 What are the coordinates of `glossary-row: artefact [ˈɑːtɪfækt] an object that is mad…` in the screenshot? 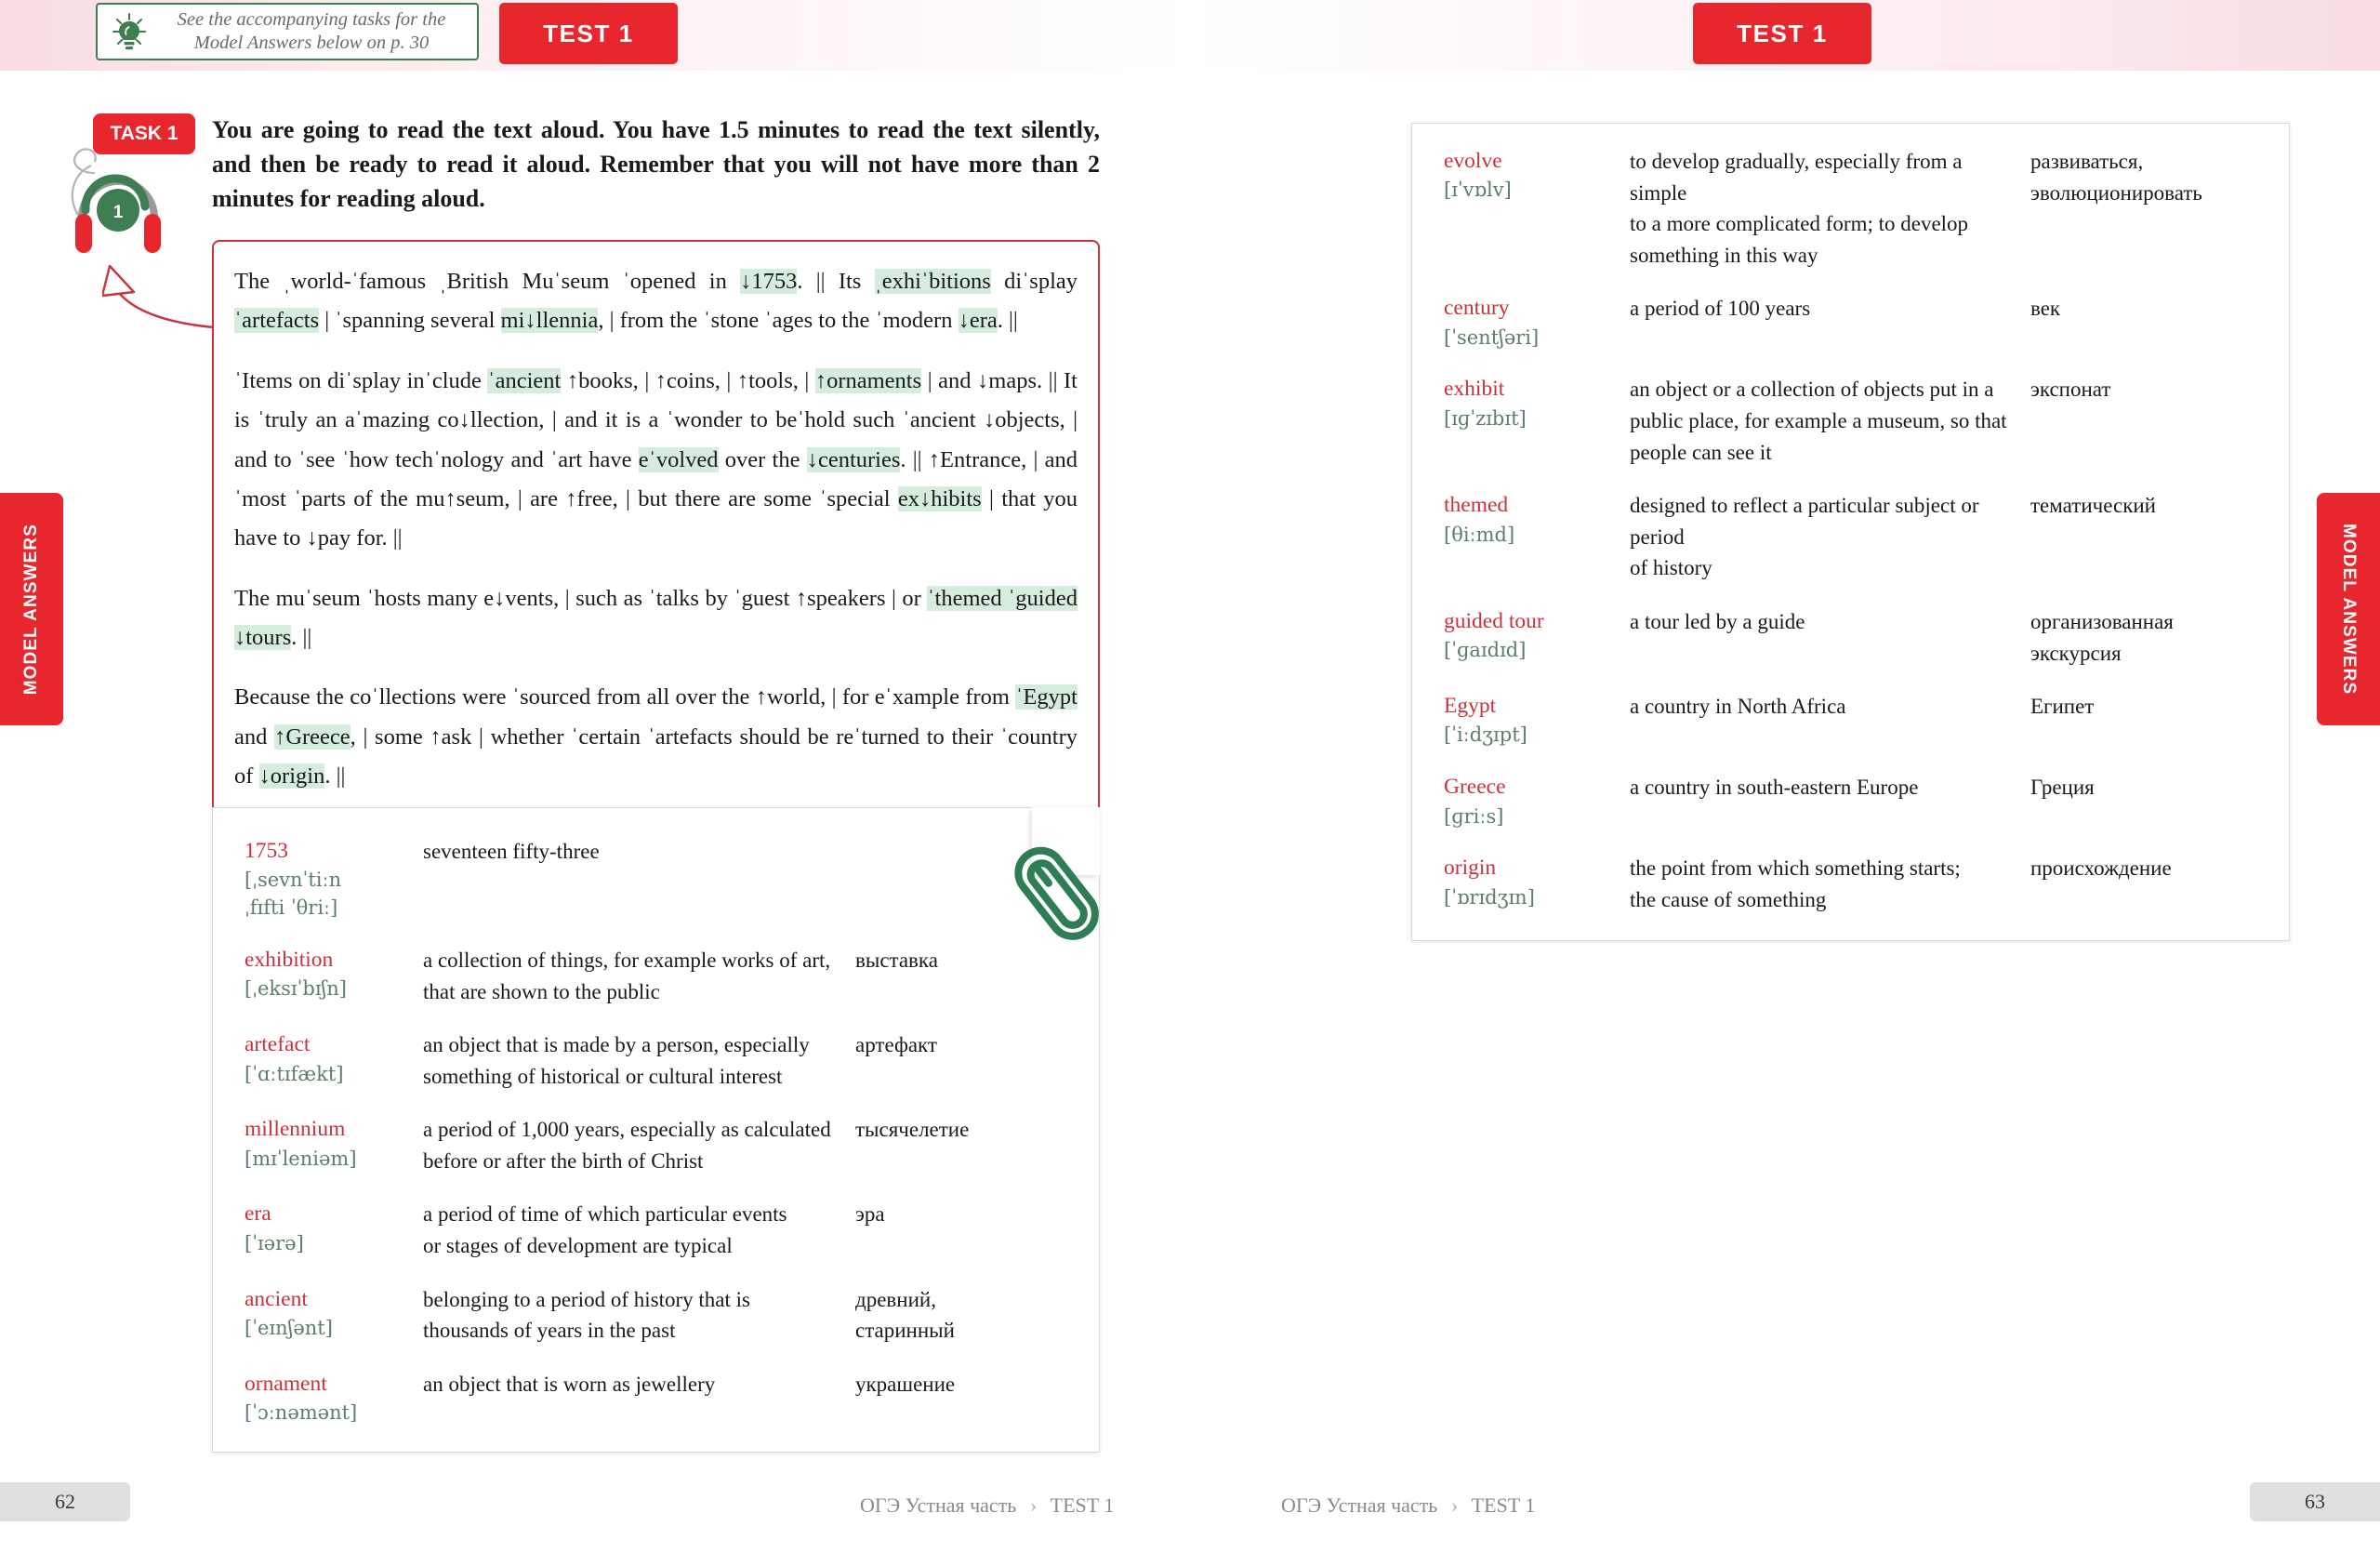 It's located at (656, 1060).